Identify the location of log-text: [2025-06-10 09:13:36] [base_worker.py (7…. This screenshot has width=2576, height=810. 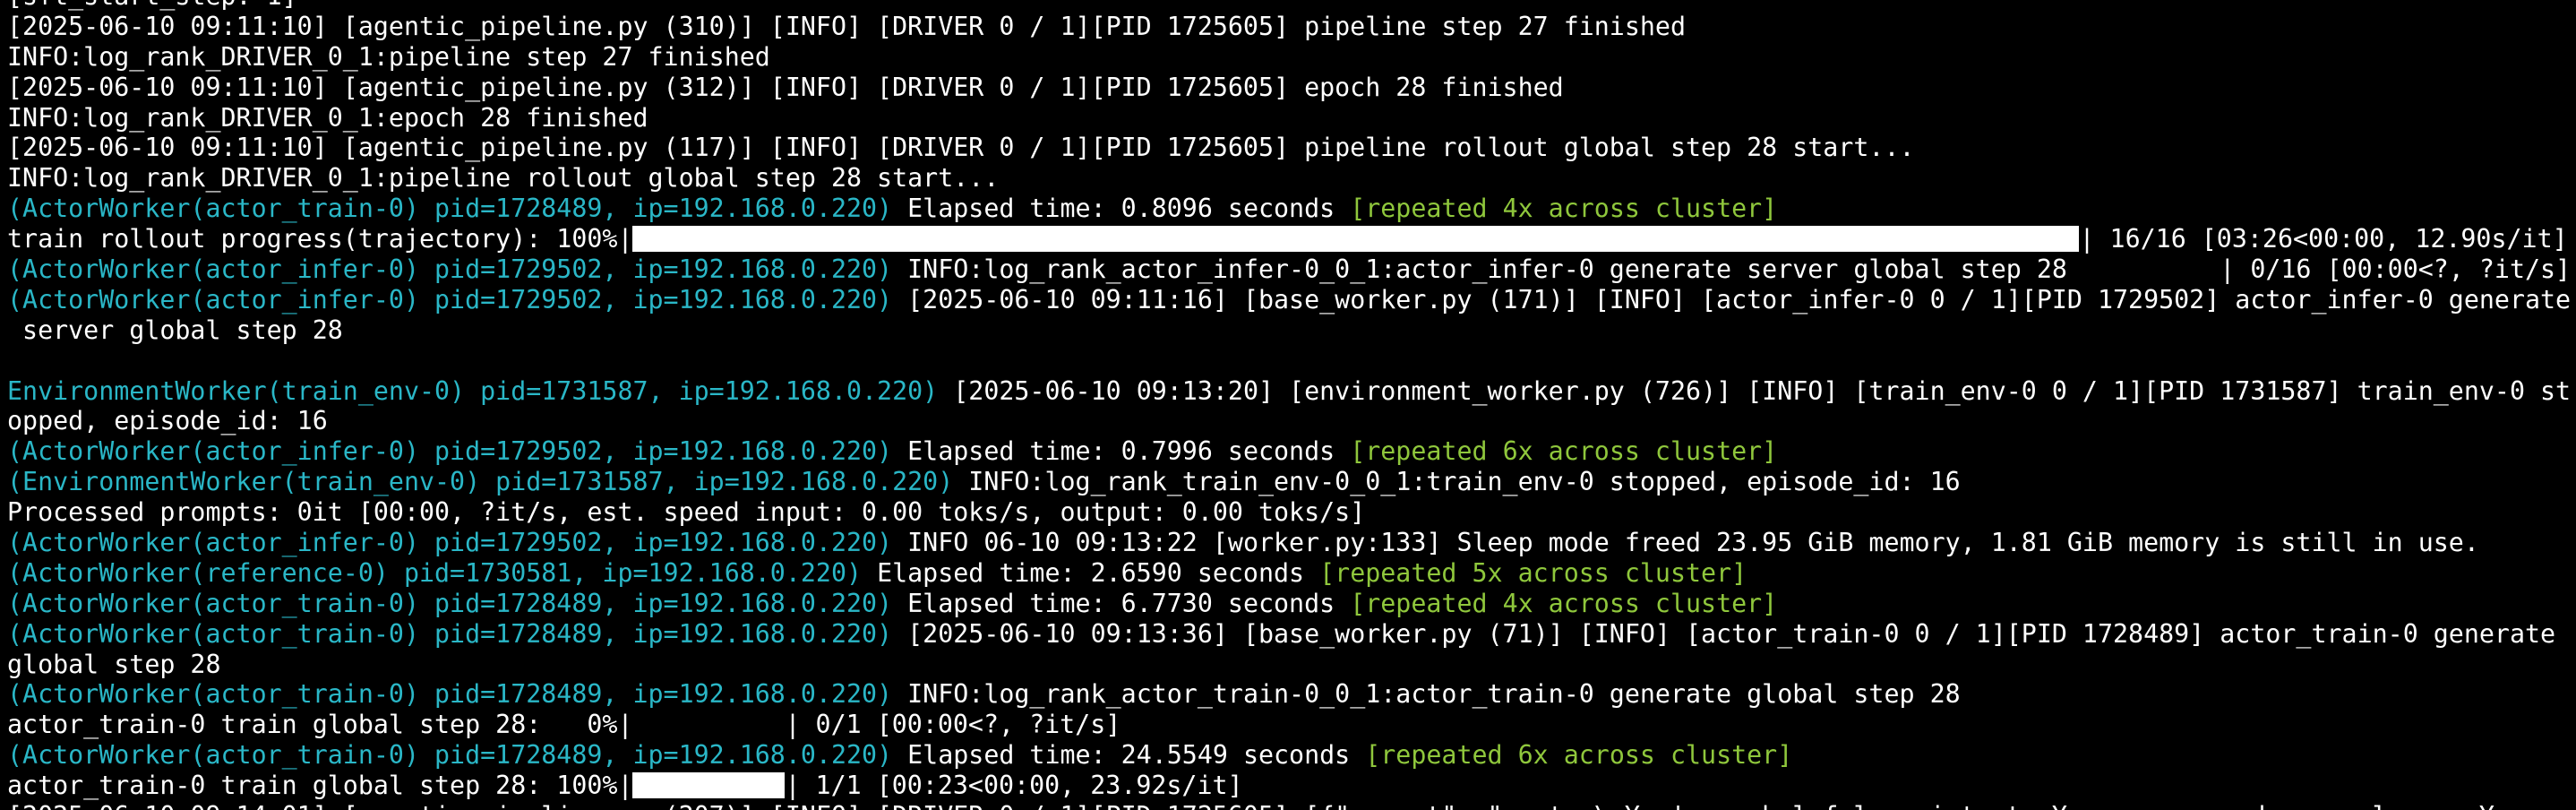
(1724, 633).